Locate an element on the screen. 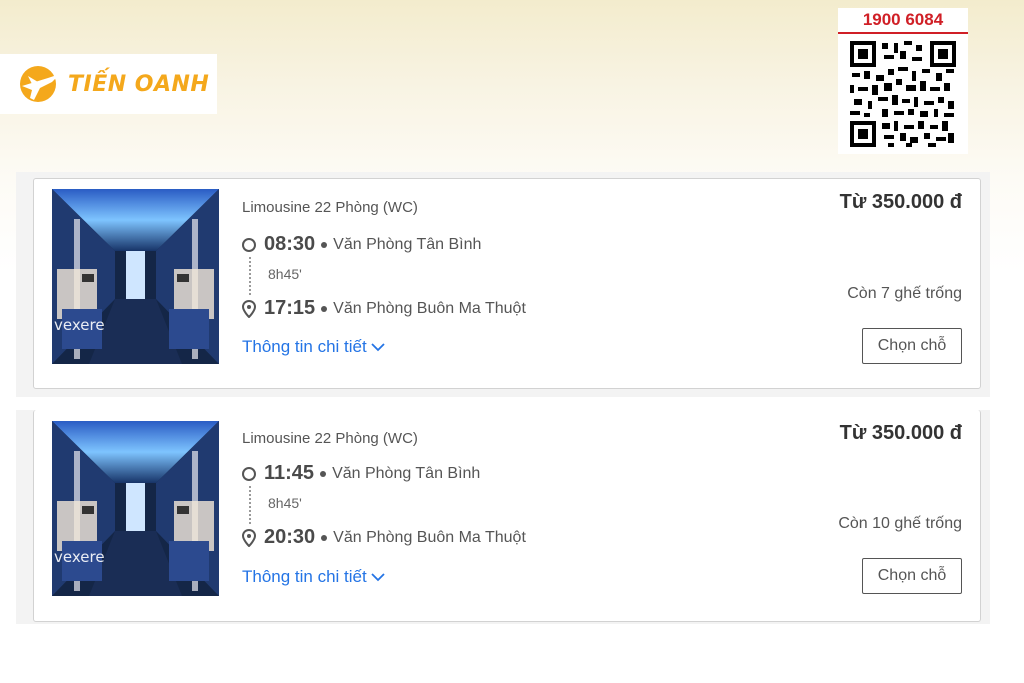 This screenshot has height=683, width=1024. brand-logo: TIẾN OANH is located at coordinates (108, 84).